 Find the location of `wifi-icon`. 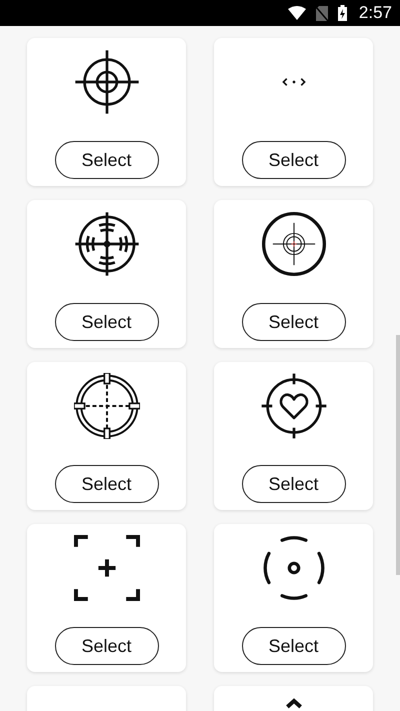

wifi-icon is located at coordinates (297, 13).